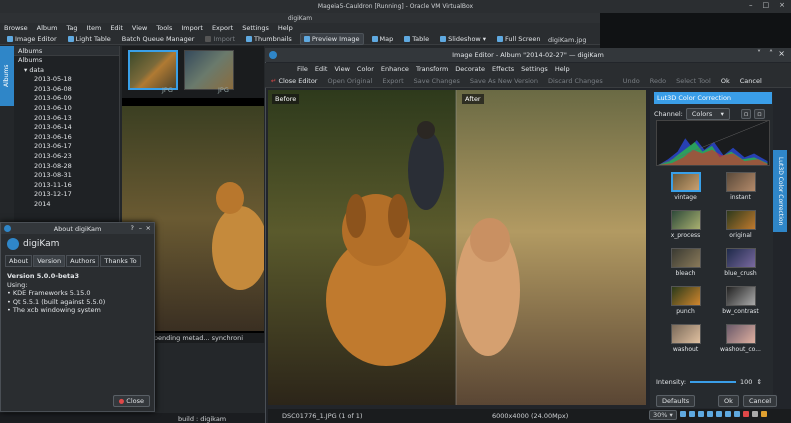 The image size is (791, 423). What do you see at coordinates (321, 69) in the screenshot?
I see `editor-menu-edit: Edit` at bounding box center [321, 69].